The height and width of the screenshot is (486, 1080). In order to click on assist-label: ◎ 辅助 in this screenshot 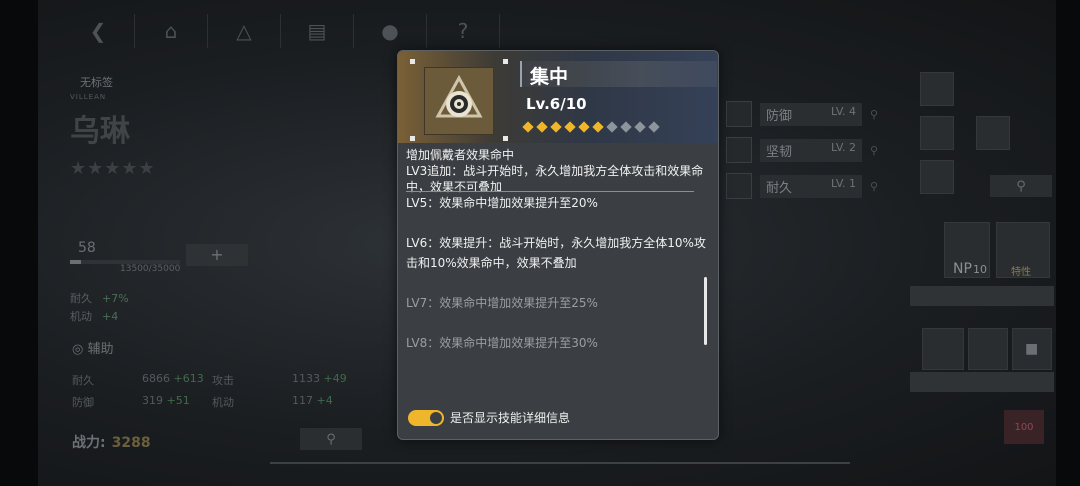, I will do `click(93, 349)`.